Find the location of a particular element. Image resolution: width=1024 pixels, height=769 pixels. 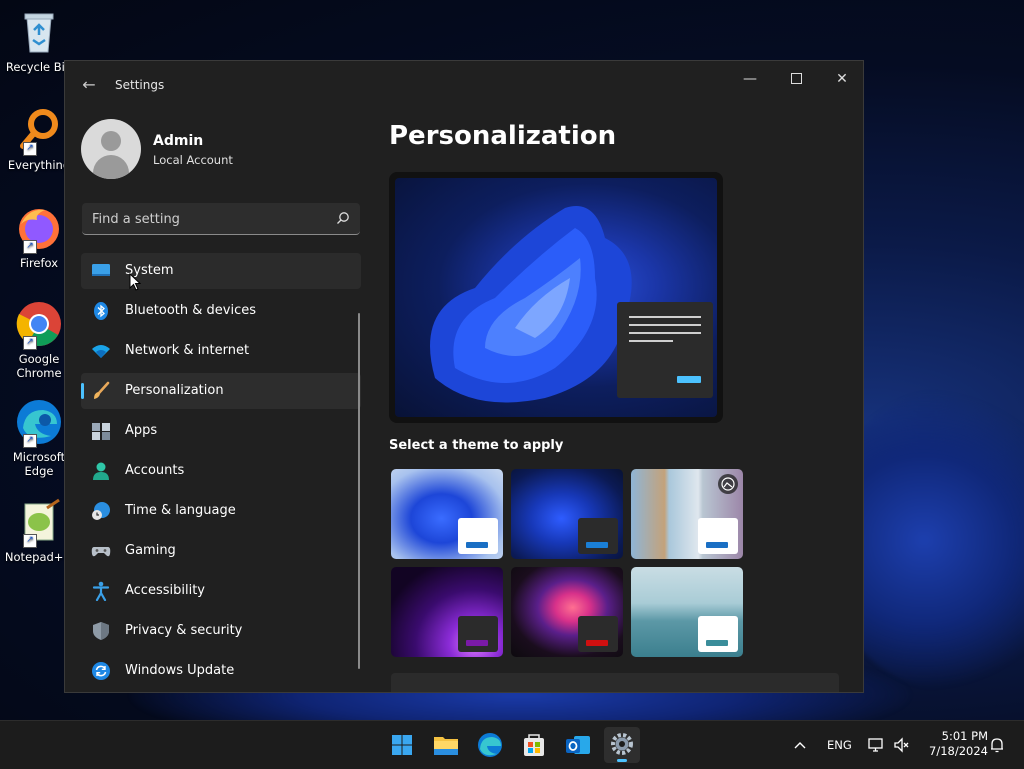

recycle-bin-icon is located at coordinates (39, 32).